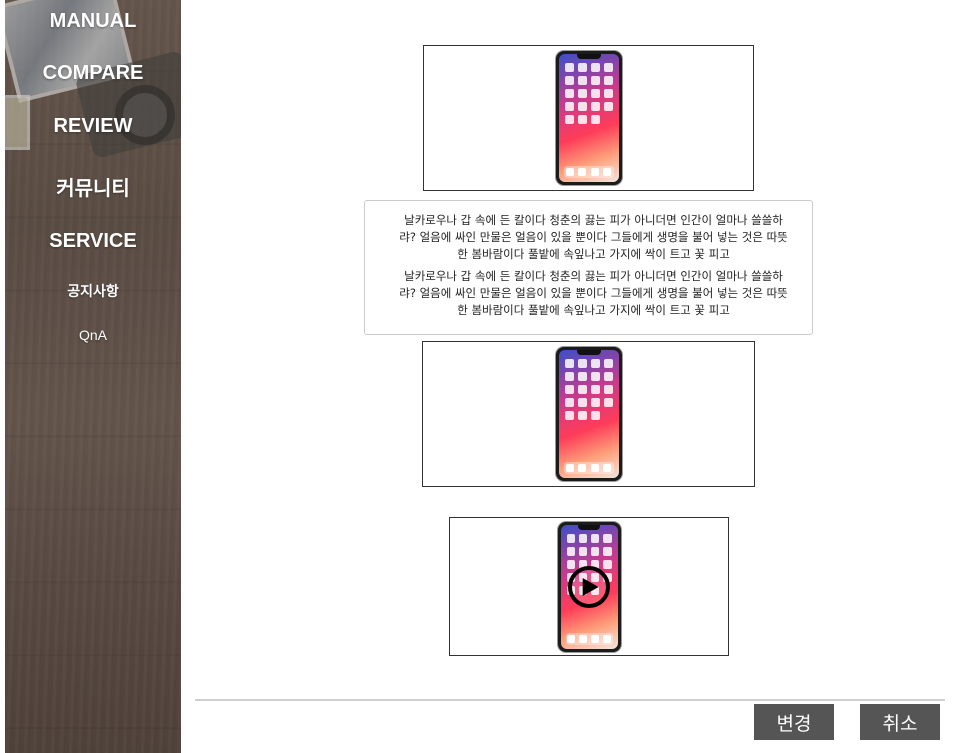  I want to click on sidebar-item-qna: QnA, so click(93, 335).